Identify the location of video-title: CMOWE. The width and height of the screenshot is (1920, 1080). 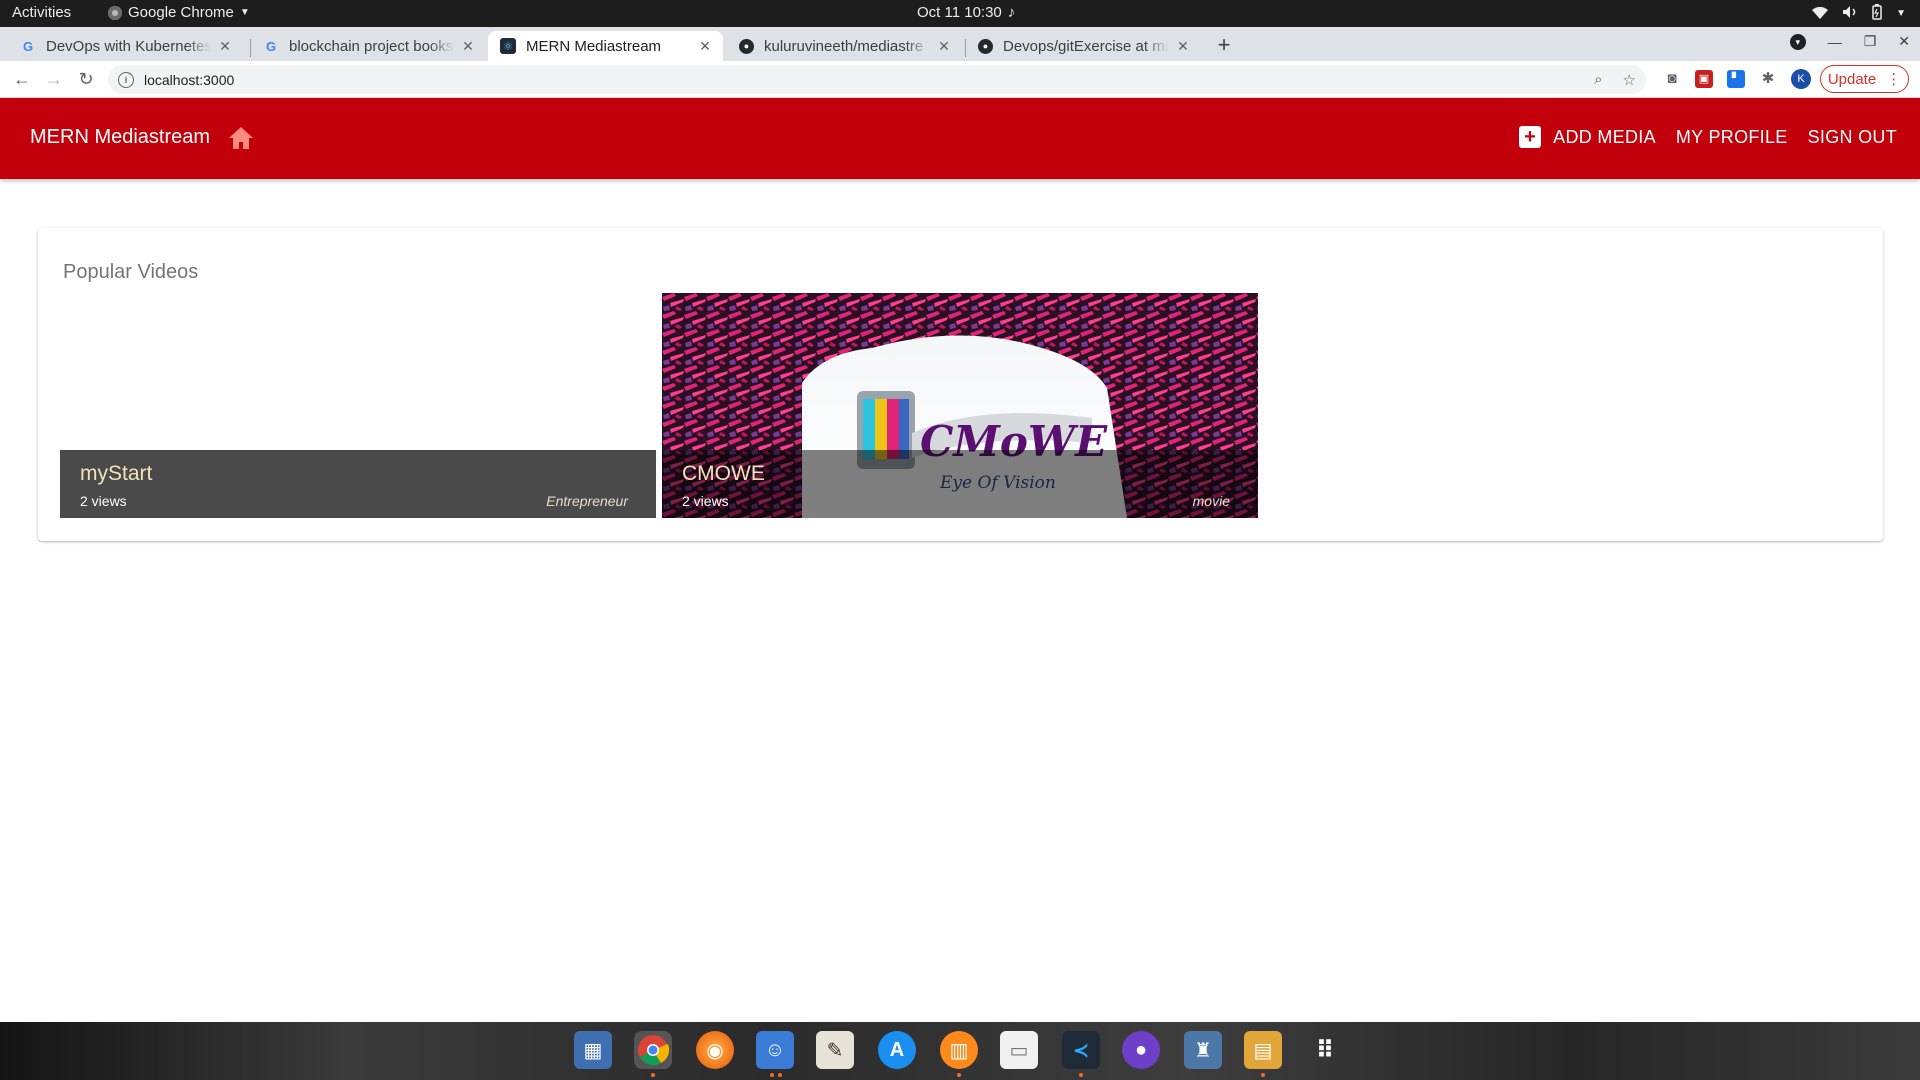
(723, 474).